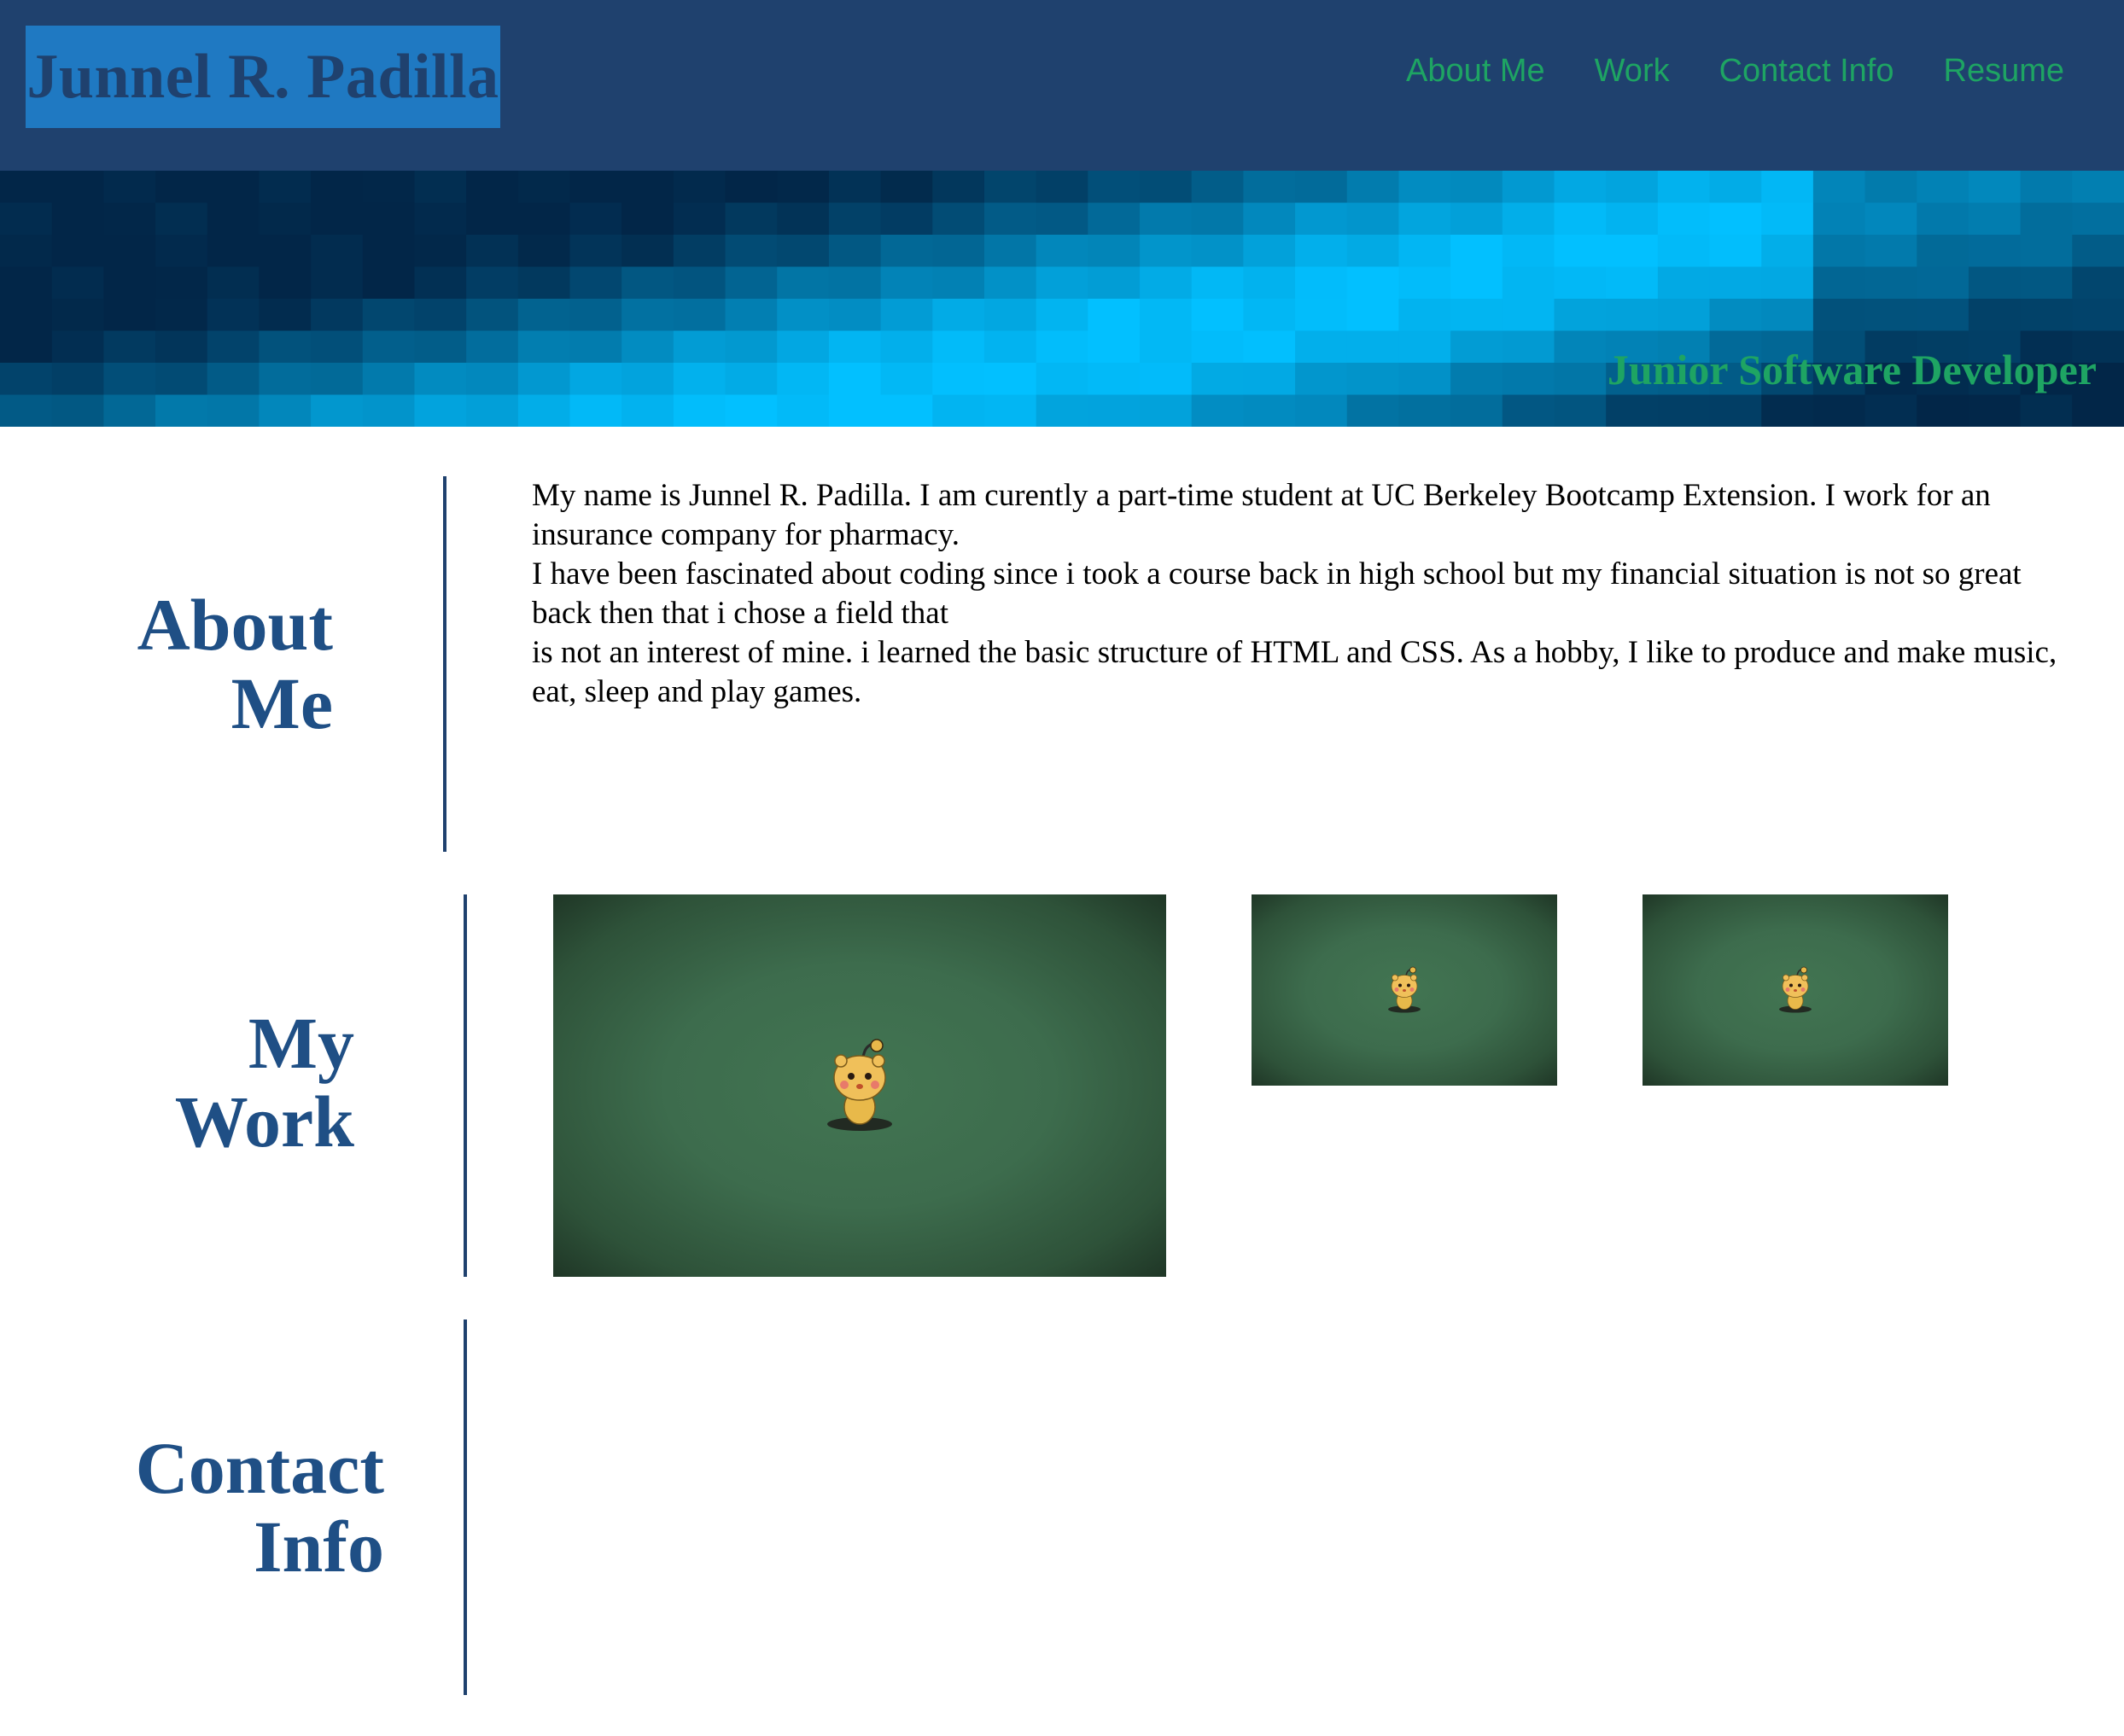 The image size is (2124, 1736). I want to click on nav-link-about-me: About Me, so click(1475, 71).